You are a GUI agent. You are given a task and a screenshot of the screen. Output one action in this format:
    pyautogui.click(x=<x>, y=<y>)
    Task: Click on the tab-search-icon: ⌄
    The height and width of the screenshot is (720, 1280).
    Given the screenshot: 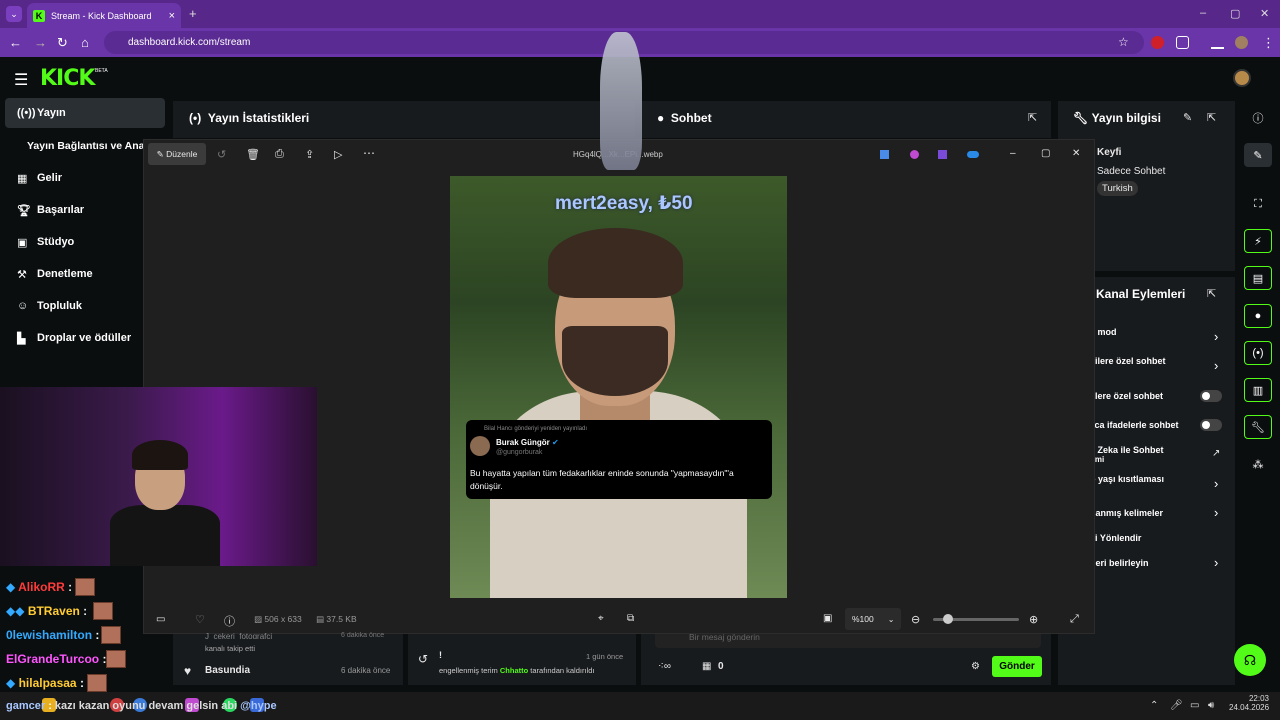 What is the action you would take?
    pyautogui.click(x=14, y=14)
    